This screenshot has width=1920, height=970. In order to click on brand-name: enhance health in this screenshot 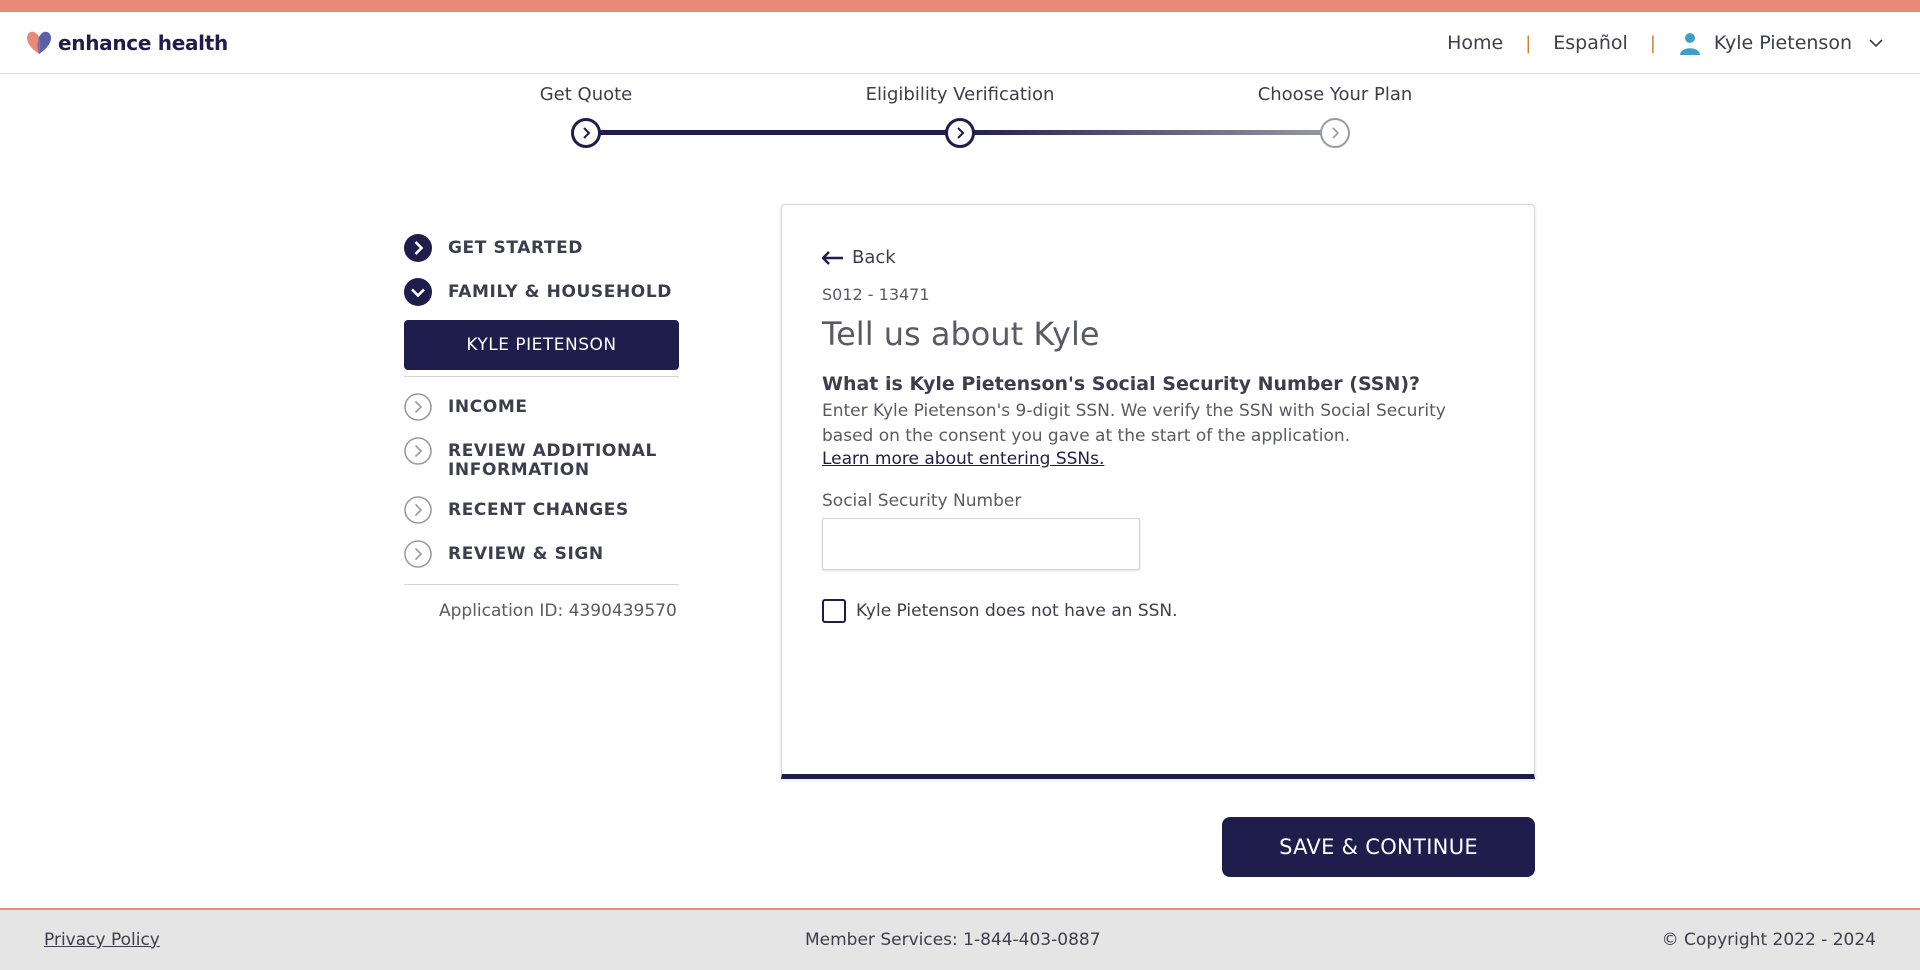, I will do `click(143, 43)`.